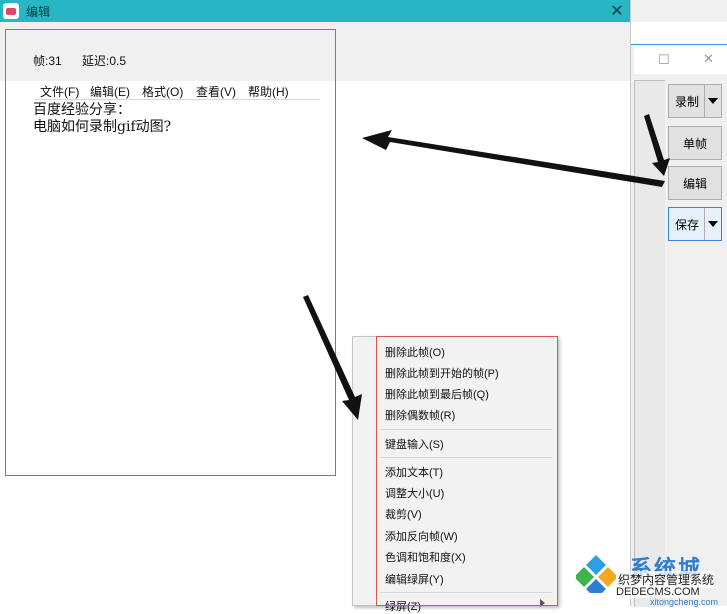 The width and height of the screenshot is (727, 614). I want to click on title-bar, so click(315, 11).